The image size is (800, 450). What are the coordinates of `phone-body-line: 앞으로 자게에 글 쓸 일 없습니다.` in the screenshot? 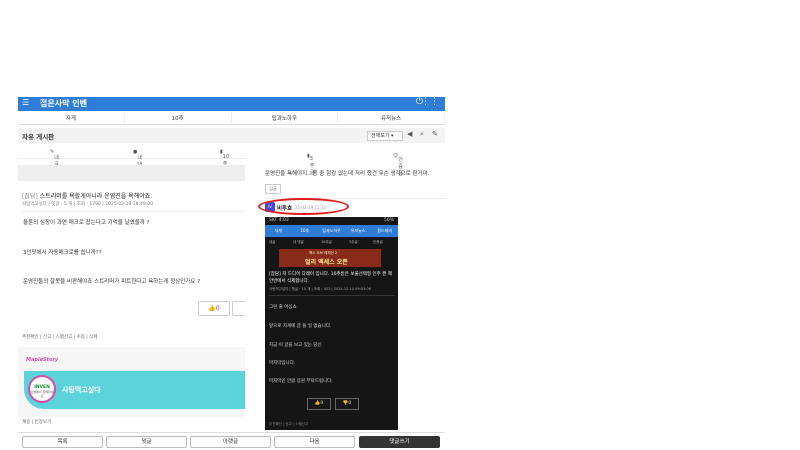 It's located at (300, 326).